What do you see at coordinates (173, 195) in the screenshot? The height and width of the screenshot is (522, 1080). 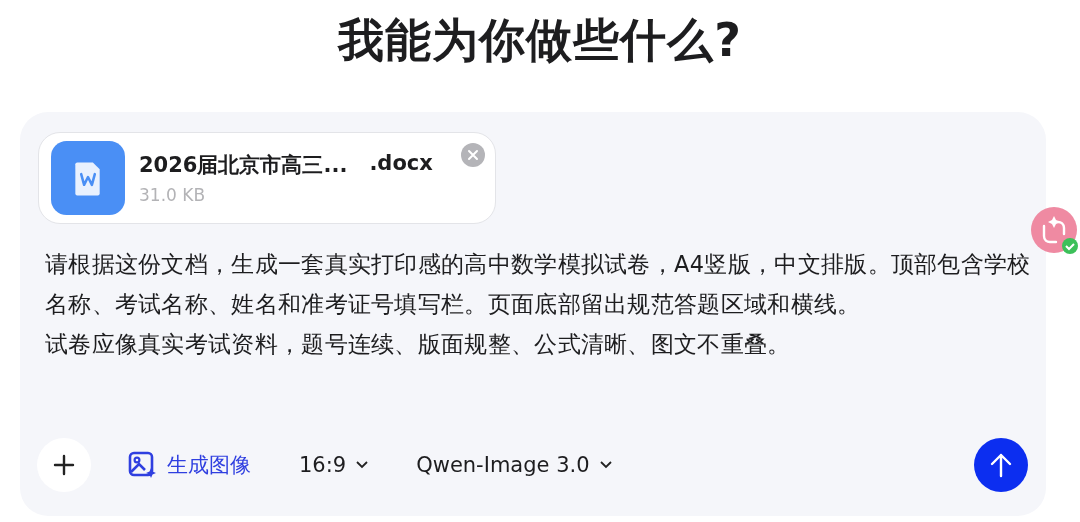 I see `file-size: 31.0 KB` at bounding box center [173, 195].